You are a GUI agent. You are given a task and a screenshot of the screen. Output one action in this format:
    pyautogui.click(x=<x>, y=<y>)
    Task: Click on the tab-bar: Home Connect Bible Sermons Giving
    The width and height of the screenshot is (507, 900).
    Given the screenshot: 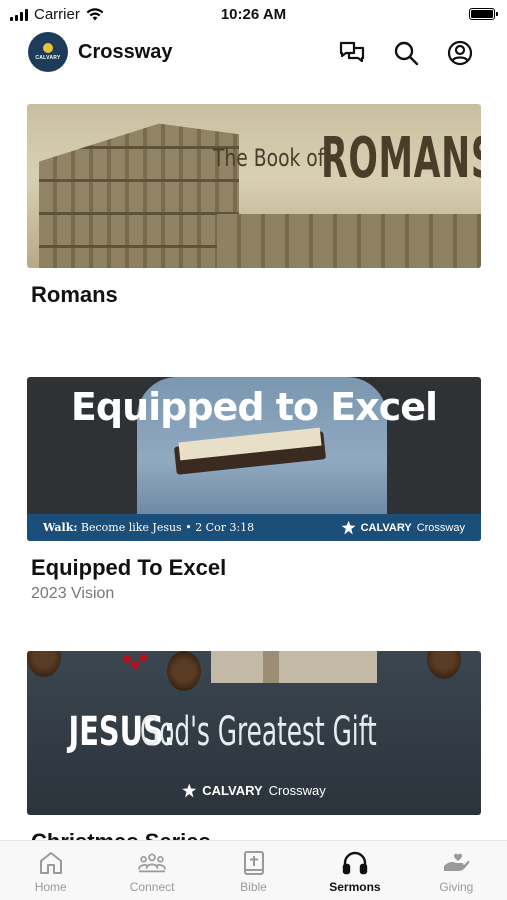 What is the action you would take?
    pyautogui.click(x=253, y=870)
    